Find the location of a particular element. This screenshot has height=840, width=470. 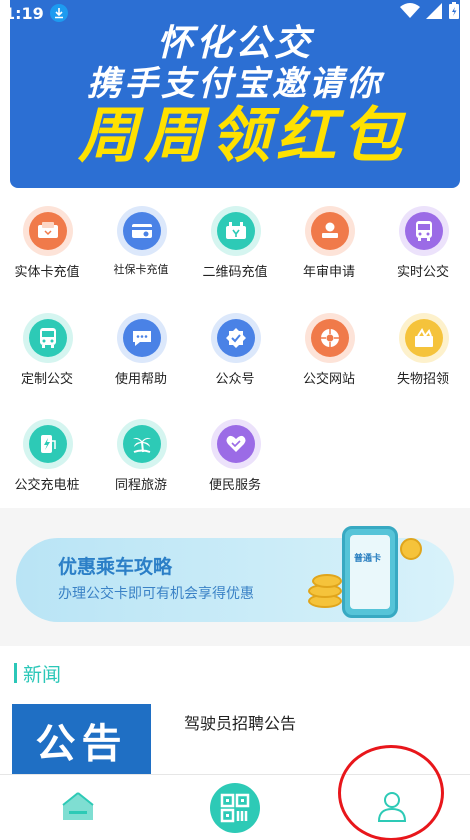

banner-line3: 周周领红包 is located at coordinates (243, 136).